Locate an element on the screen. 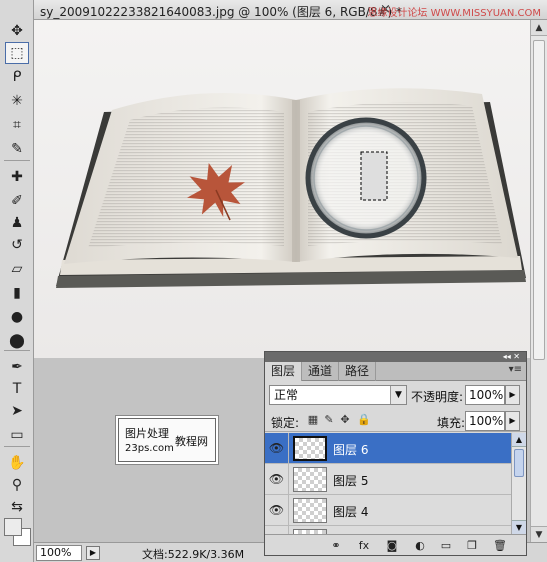 The image size is (547, 562). gradient-tool: ▮ is located at coordinates (17, 293).